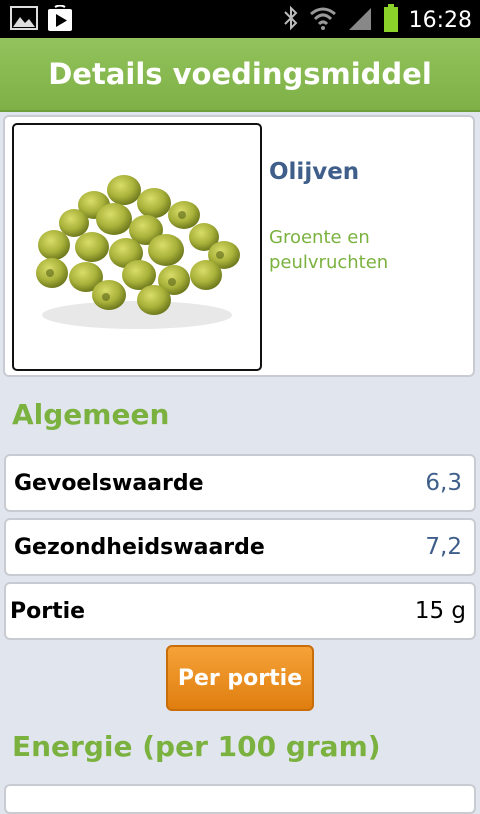 The image size is (480, 814). What do you see at coordinates (440, 20) in the screenshot?
I see `clock-time: 16:28` at bounding box center [440, 20].